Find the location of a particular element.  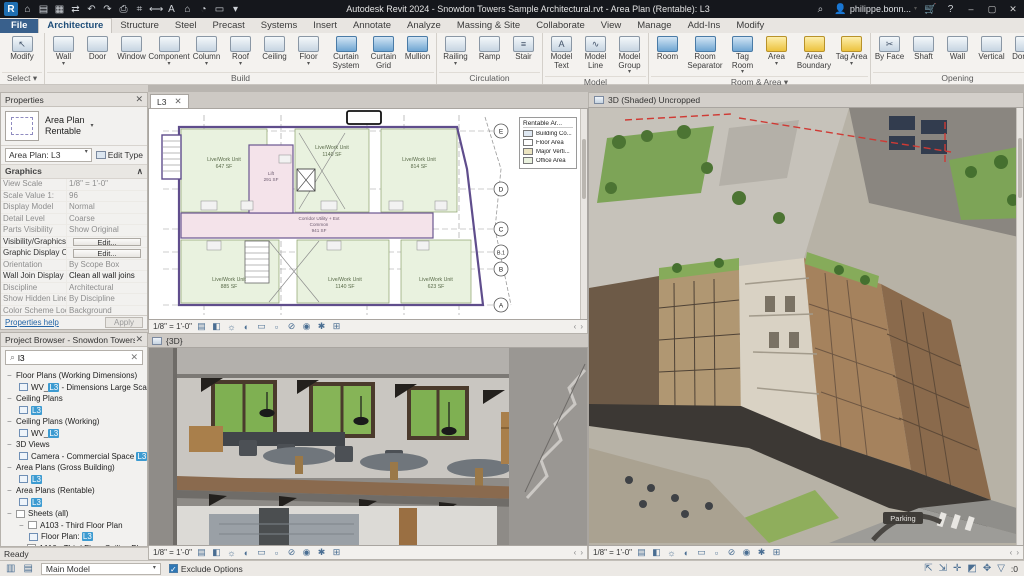

tab-manage: Manage is located at coordinates (654, 26).